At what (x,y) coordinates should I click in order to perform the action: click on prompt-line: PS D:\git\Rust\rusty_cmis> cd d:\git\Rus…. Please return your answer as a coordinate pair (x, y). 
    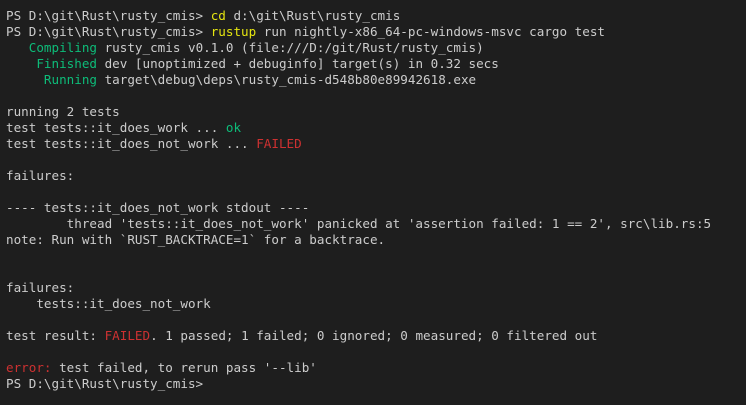
    Looking at the image, I should click on (373, 16).